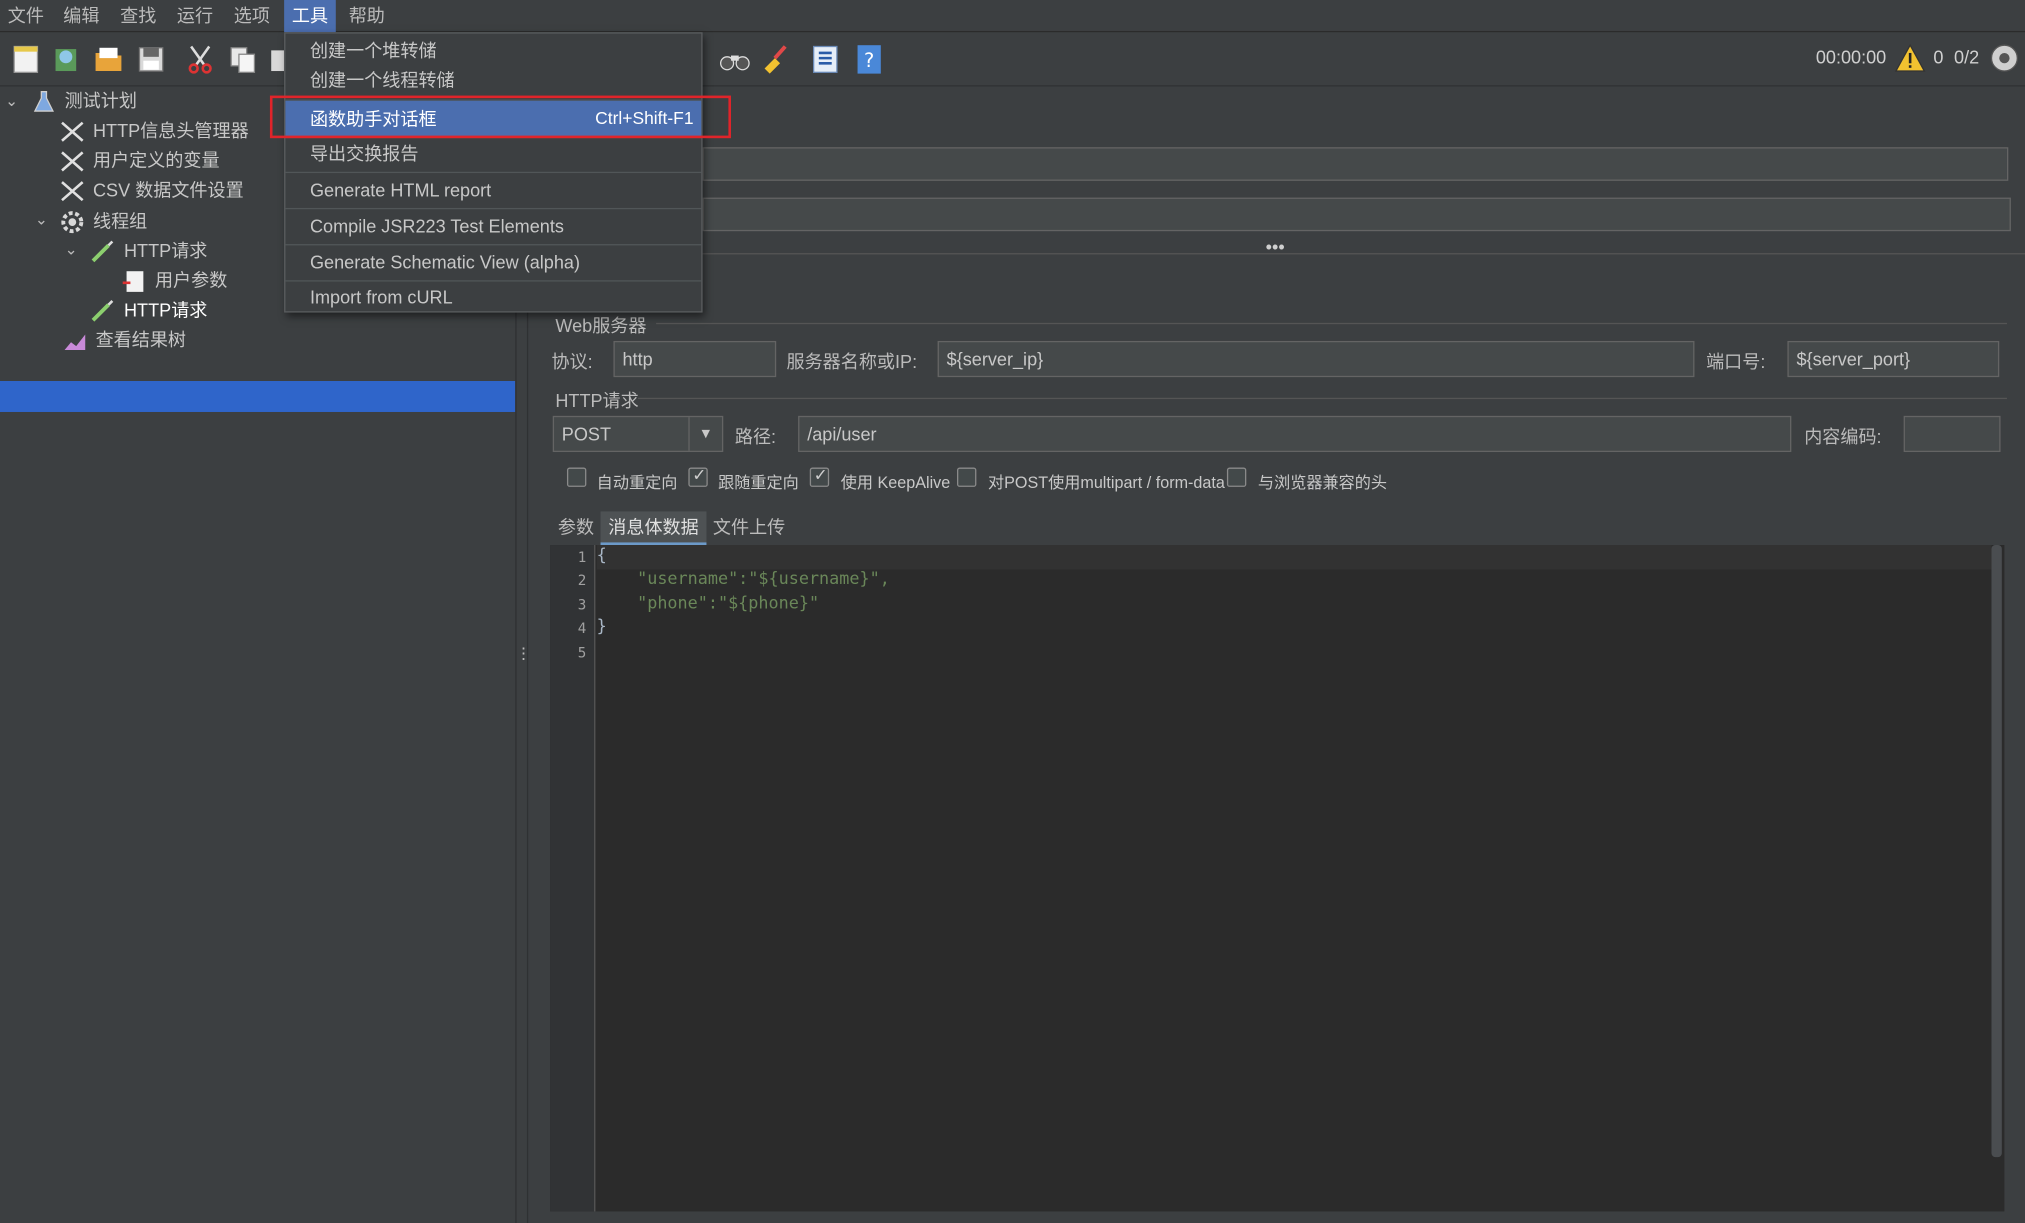 The height and width of the screenshot is (1223, 2025). Describe the element at coordinates (735, 60) in the screenshot. I see `binoculars-icon` at that location.